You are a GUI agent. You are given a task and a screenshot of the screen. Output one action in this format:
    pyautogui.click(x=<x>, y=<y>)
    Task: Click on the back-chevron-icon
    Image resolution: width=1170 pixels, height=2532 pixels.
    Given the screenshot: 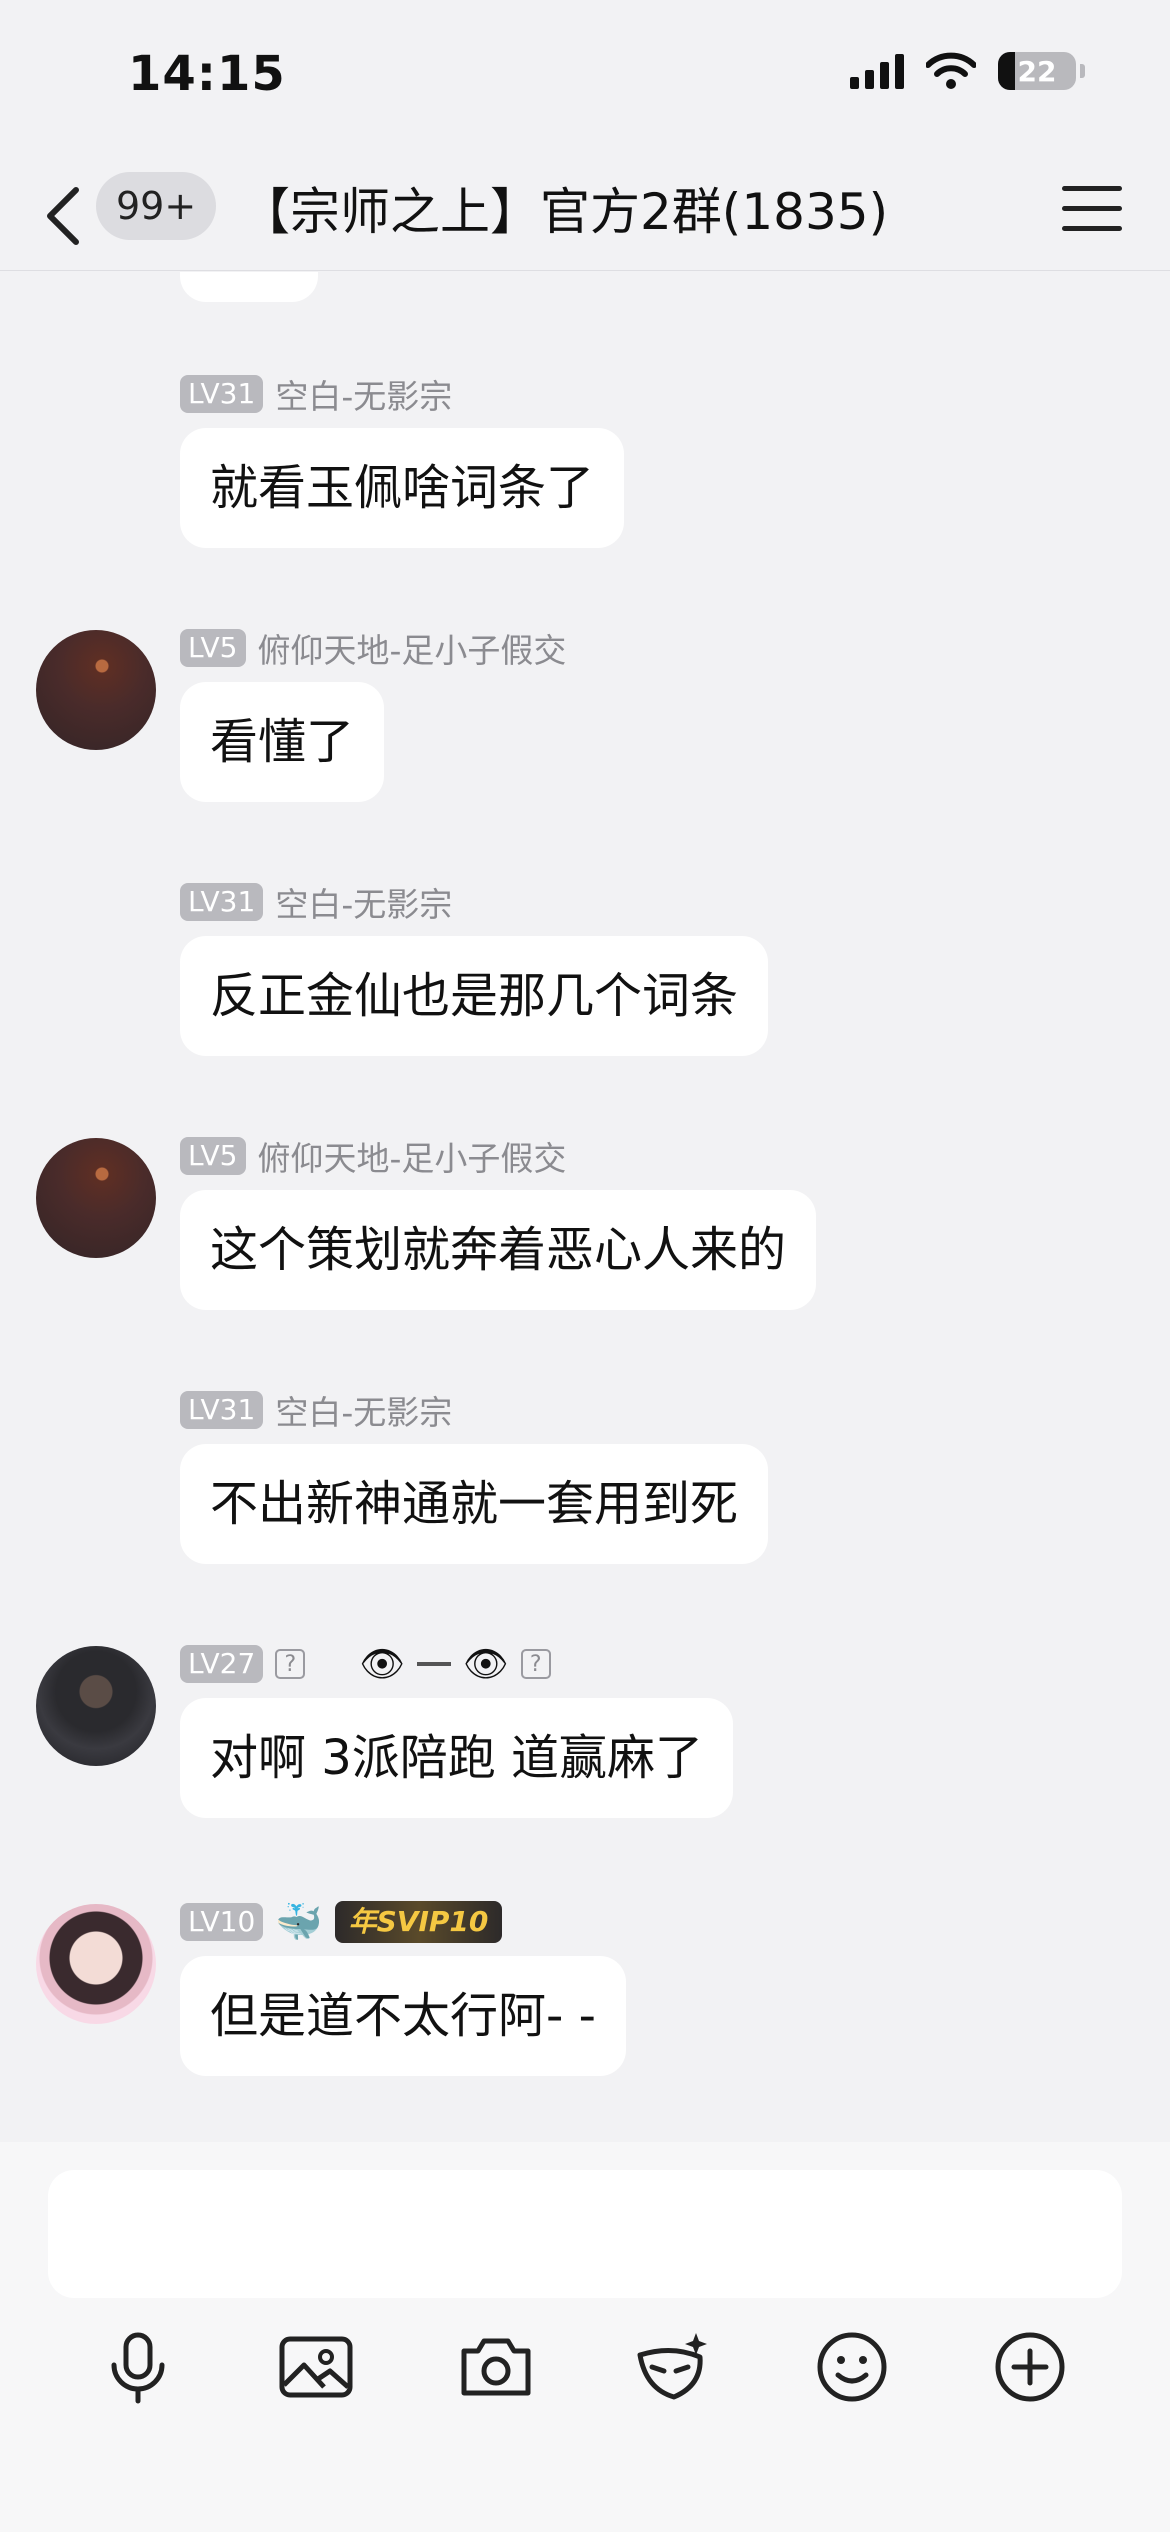 What is the action you would take?
    pyautogui.click(x=66, y=216)
    